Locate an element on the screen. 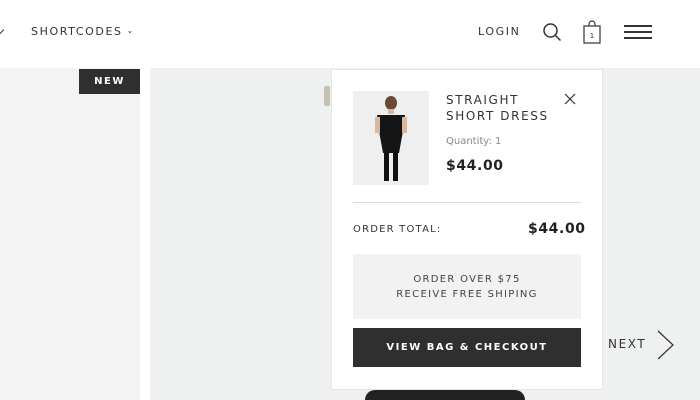 This screenshot has width=700, height=400. bag-count: 1 is located at coordinates (592, 36).